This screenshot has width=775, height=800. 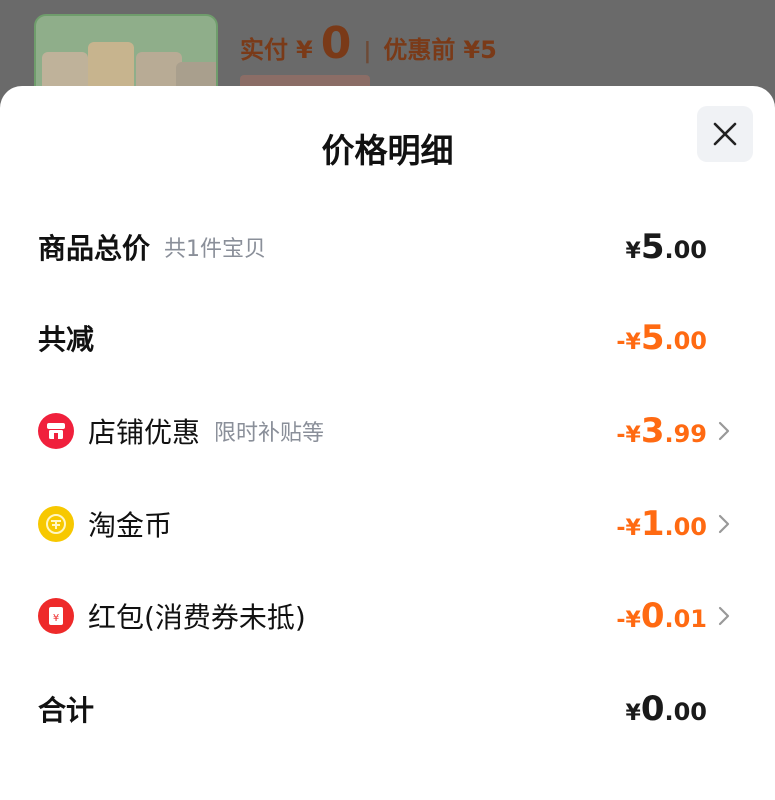 What do you see at coordinates (419, 50) in the screenshot?
I see `original-price-label: 优惠前` at bounding box center [419, 50].